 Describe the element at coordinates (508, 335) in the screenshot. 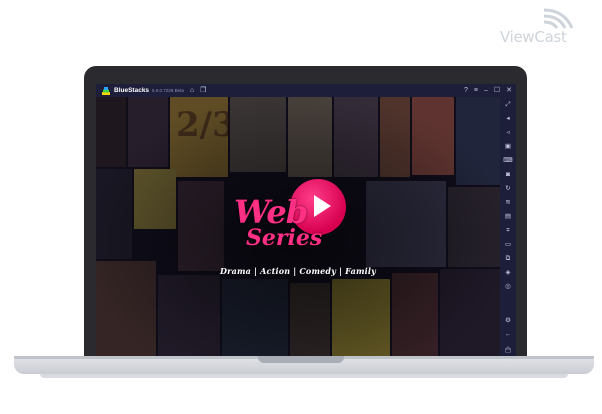

I see `back-icon: ←` at that location.